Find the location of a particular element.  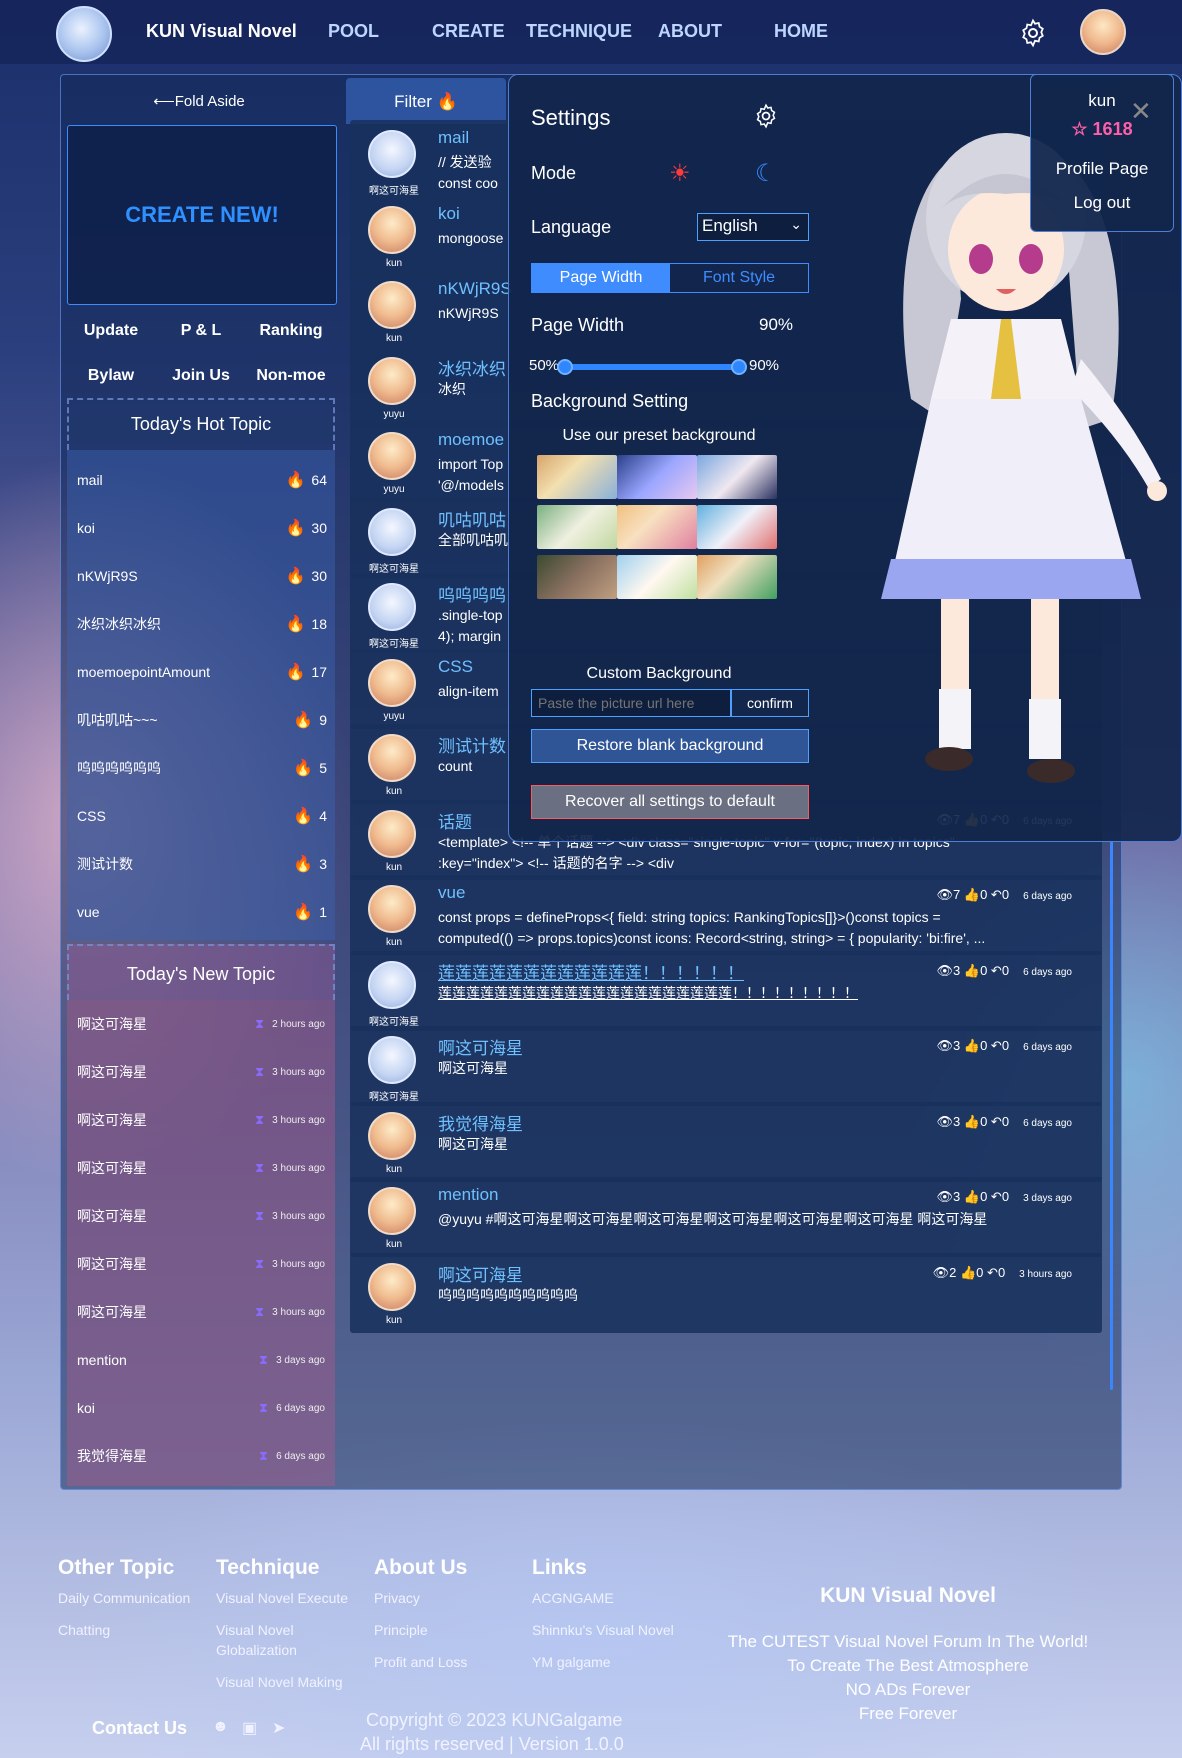

qq-icon: ☻ is located at coordinates (220, 1727).